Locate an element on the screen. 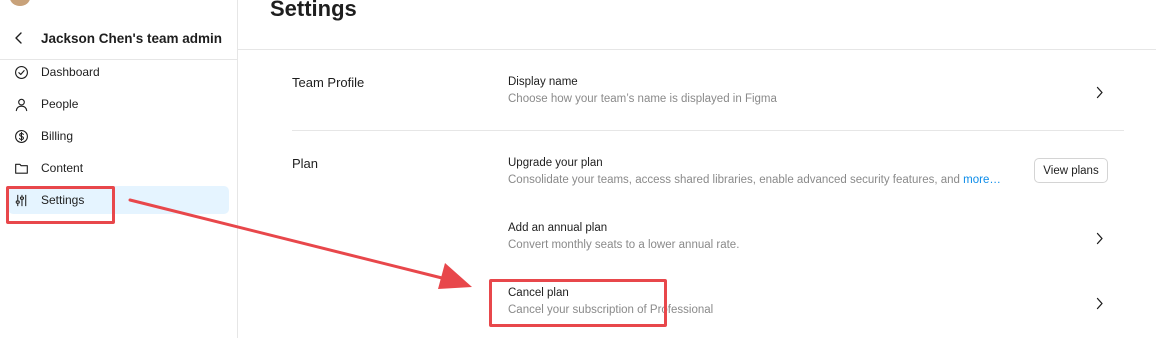  section-label-team-profile: Team Profile is located at coordinates (328, 82).